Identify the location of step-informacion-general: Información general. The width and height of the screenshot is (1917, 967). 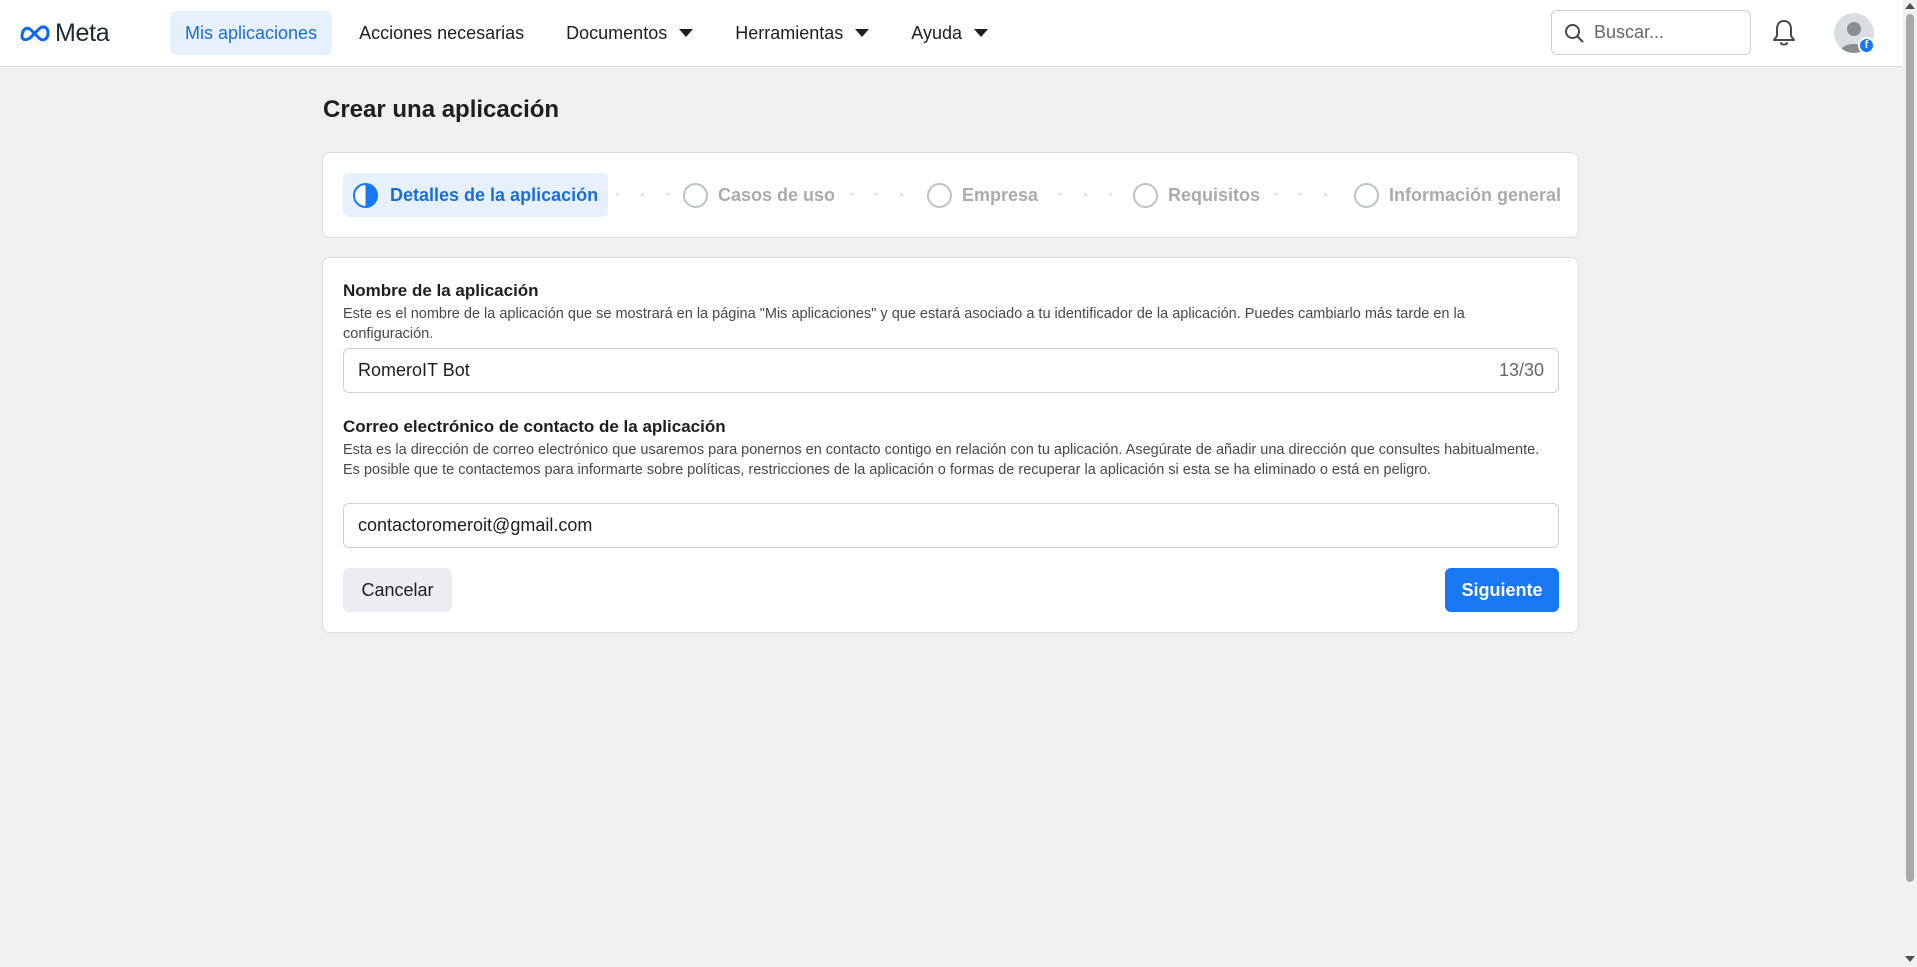
(1457, 195).